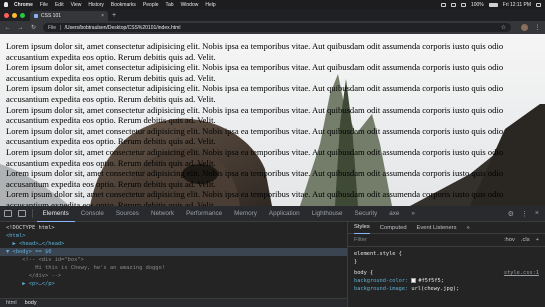  What do you see at coordinates (525, 240) in the screenshot?
I see `class-toggle-button: .cls` at bounding box center [525, 240].